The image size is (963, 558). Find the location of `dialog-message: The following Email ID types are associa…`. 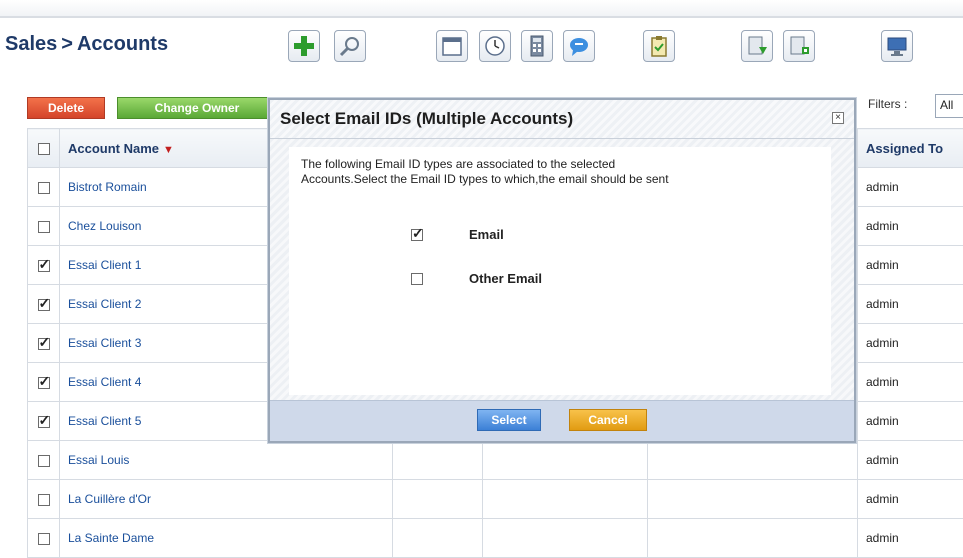

dialog-message: The following Email ID types are associa… is located at coordinates (561, 172).